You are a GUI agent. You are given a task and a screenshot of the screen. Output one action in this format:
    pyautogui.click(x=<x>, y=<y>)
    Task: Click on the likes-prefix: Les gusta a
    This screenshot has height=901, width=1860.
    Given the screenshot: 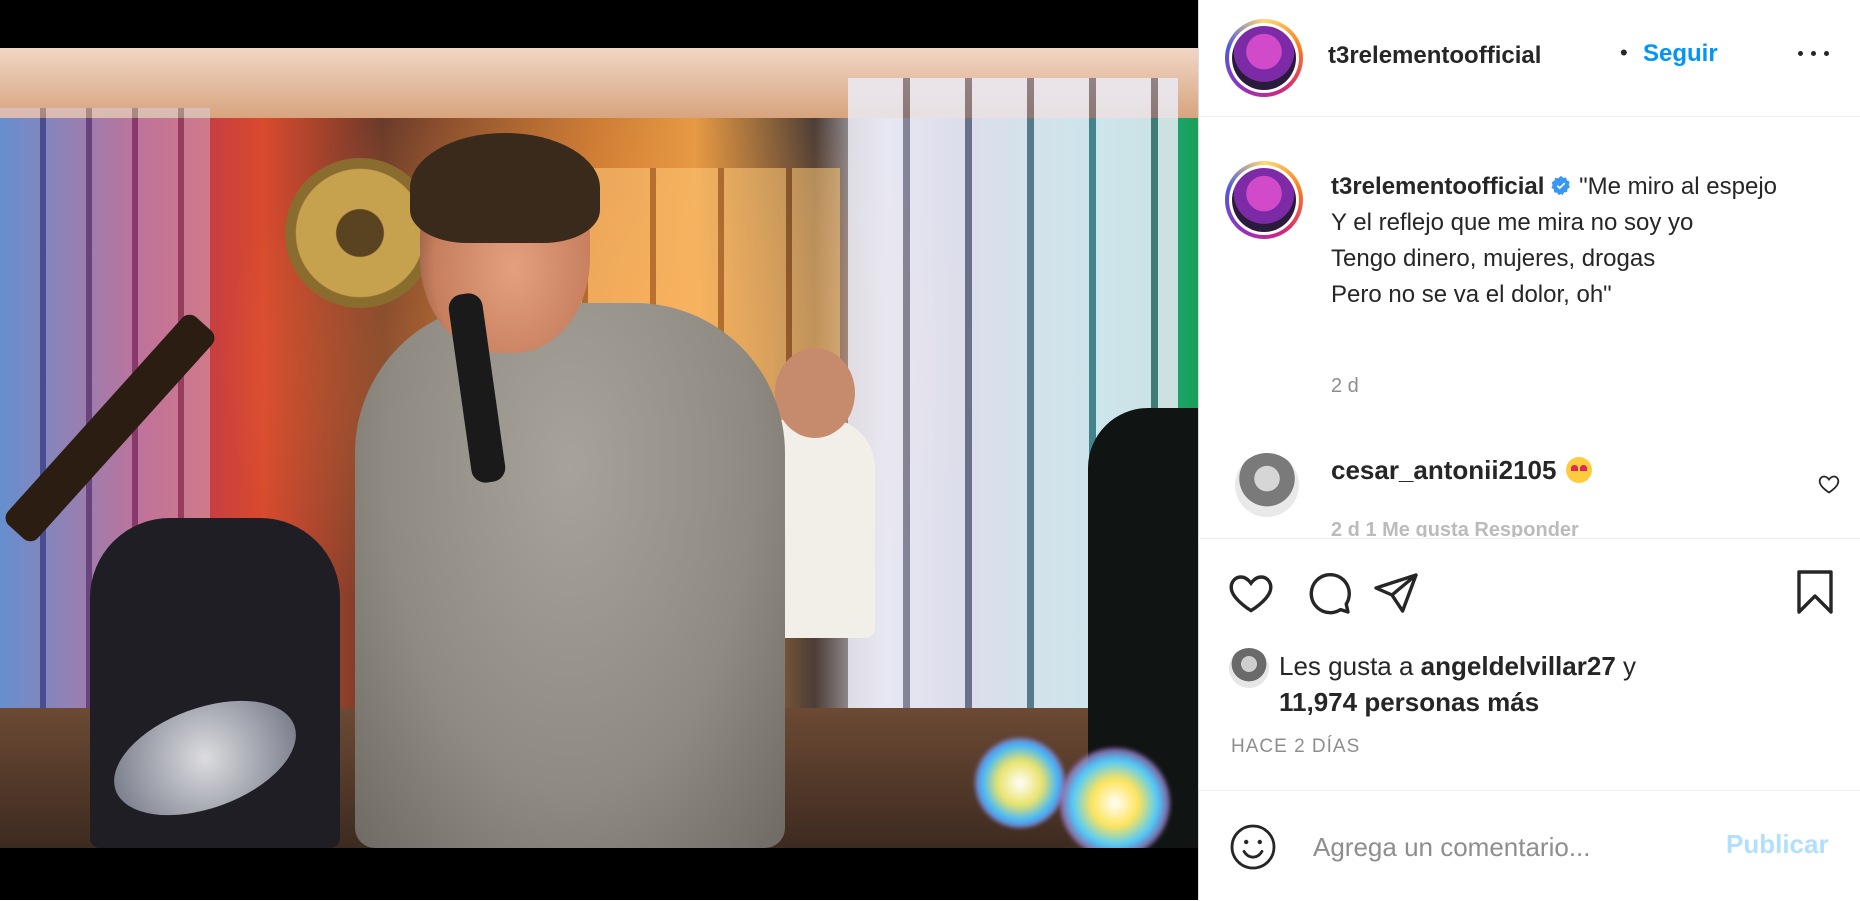 What is the action you would take?
    pyautogui.click(x=1346, y=666)
    